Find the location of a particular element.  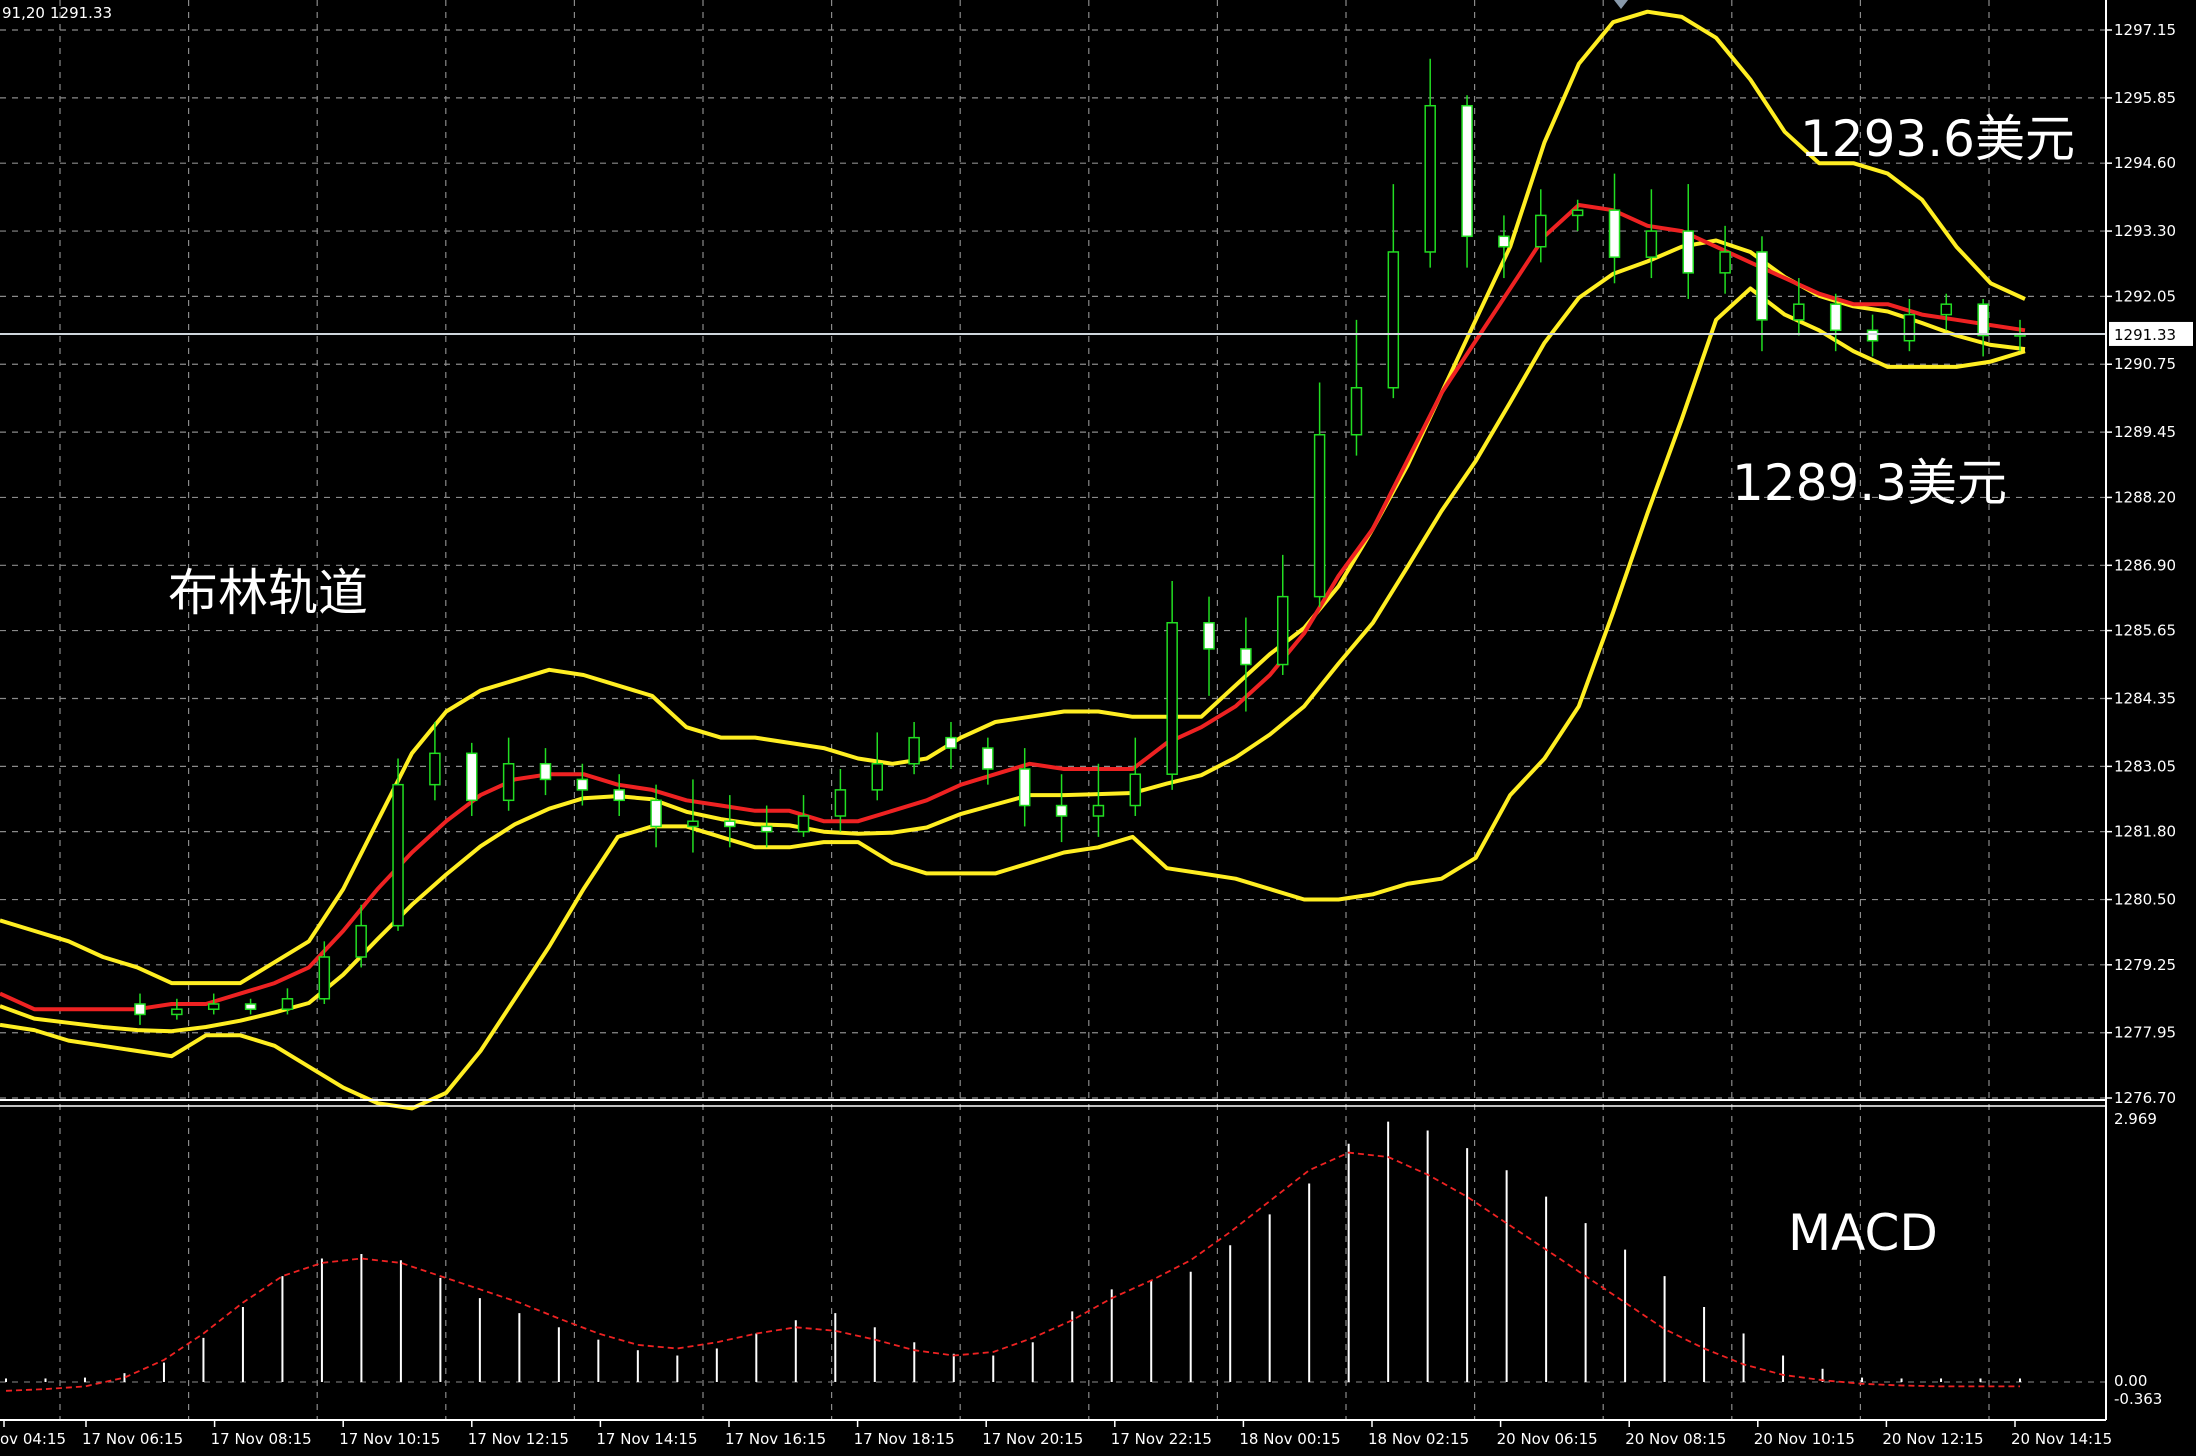

time-tick-label: ov 04:15 is located at coordinates (33, 1439).